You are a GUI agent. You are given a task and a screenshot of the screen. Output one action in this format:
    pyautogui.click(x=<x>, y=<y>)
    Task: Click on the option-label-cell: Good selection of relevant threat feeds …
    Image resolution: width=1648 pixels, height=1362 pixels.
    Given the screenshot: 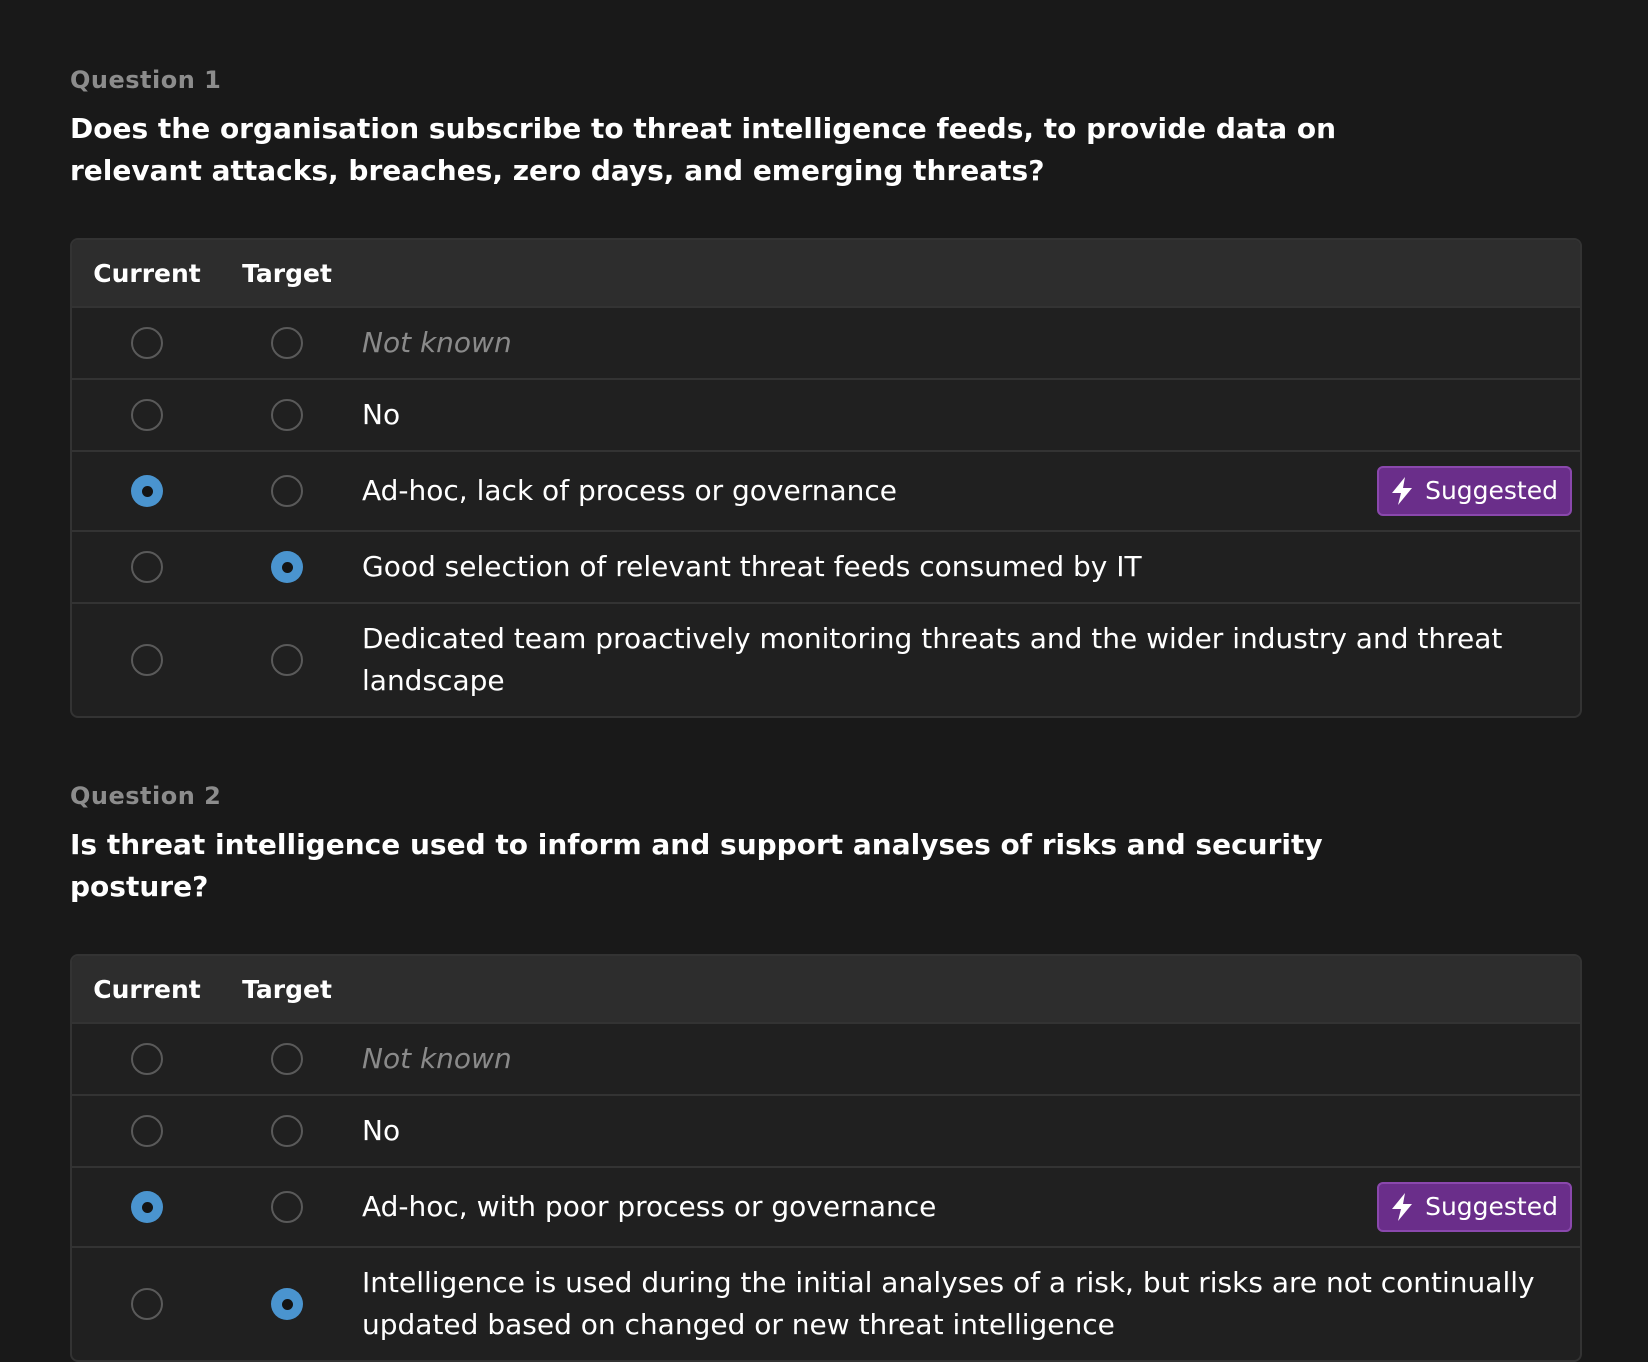 What is the action you would take?
    pyautogui.click(x=966, y=567)
    